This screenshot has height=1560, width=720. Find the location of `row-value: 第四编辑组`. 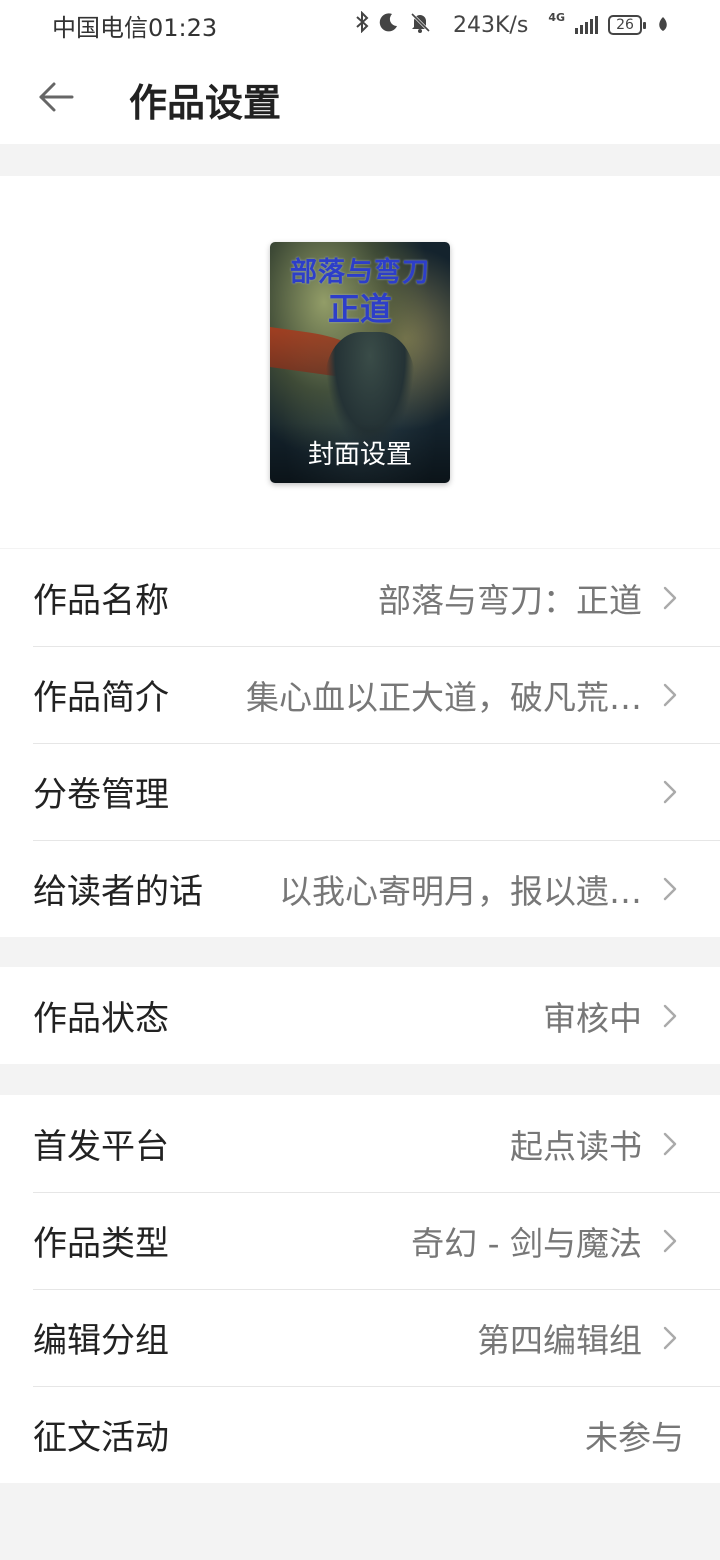

row-value: 第四编辑组 is located at coordinates (559, 1340).